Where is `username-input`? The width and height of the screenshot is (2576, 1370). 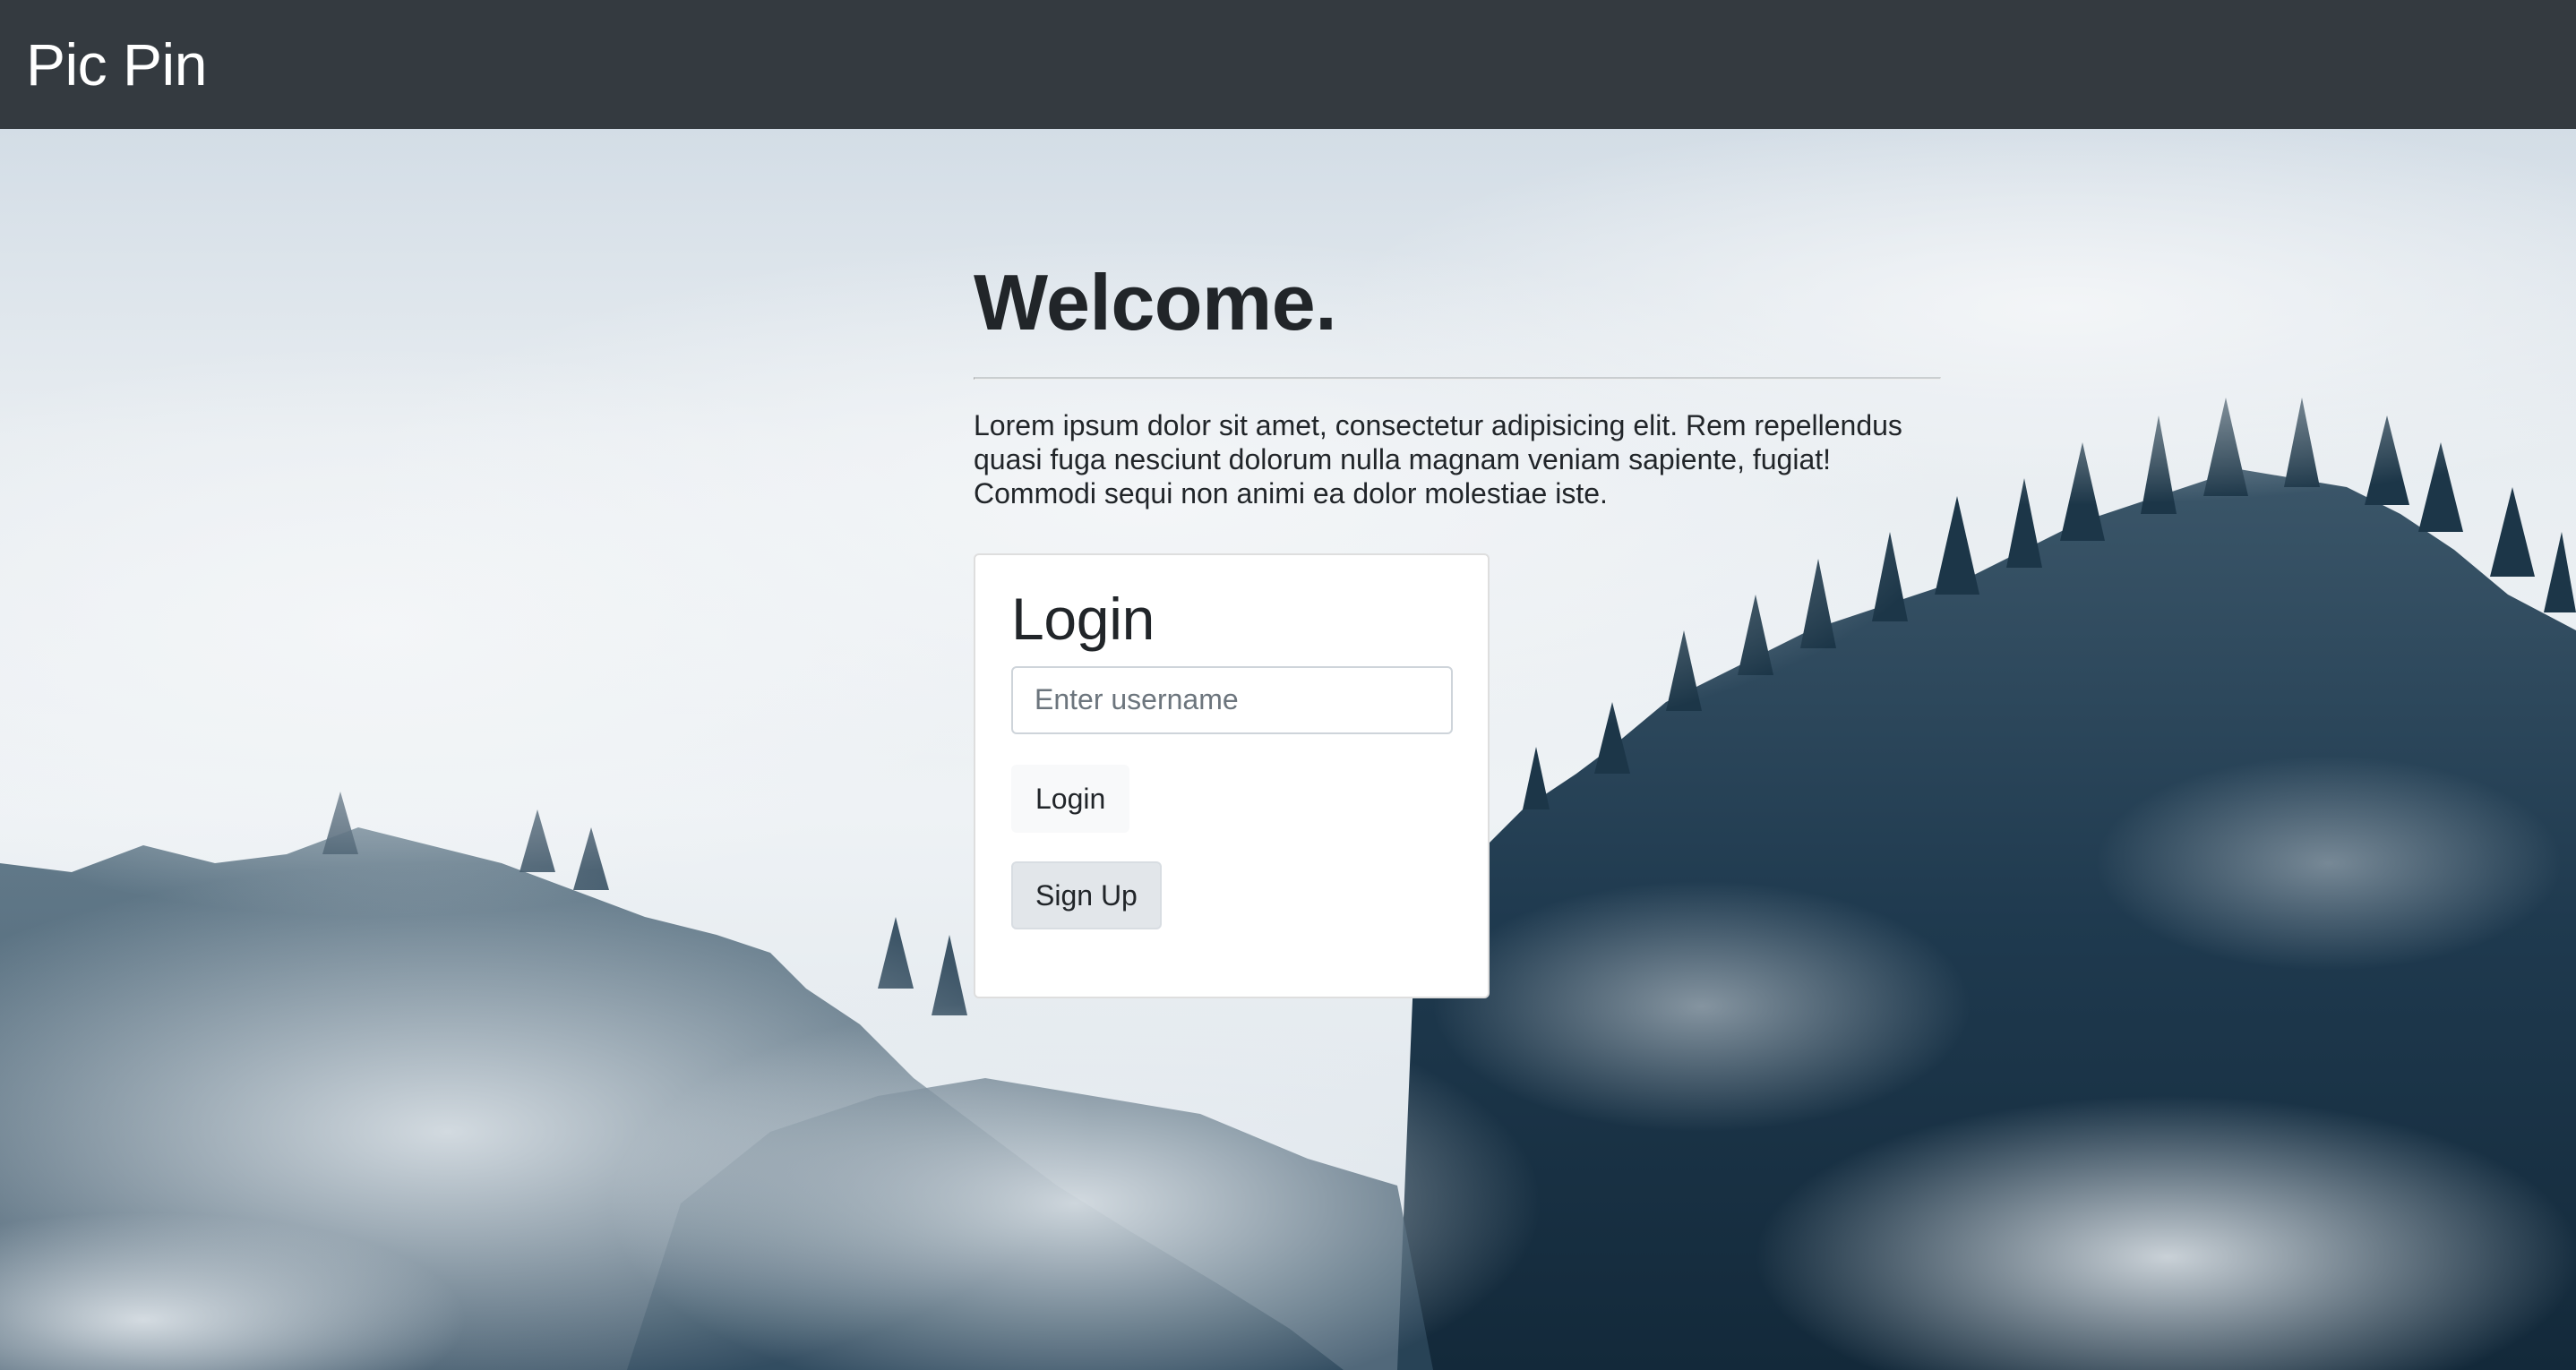 username-input is located at coordinates (1232, 699).